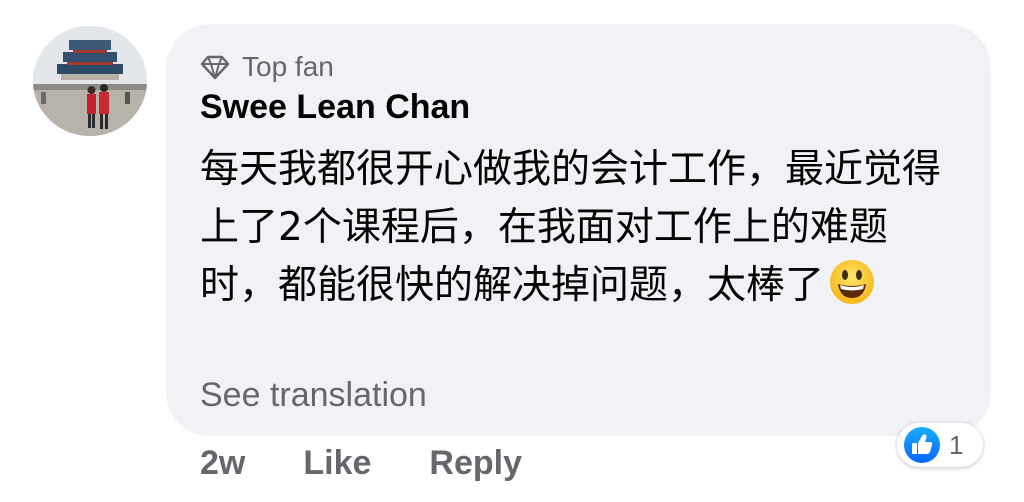  I want to click on avatar-photo, so click(90, 81).